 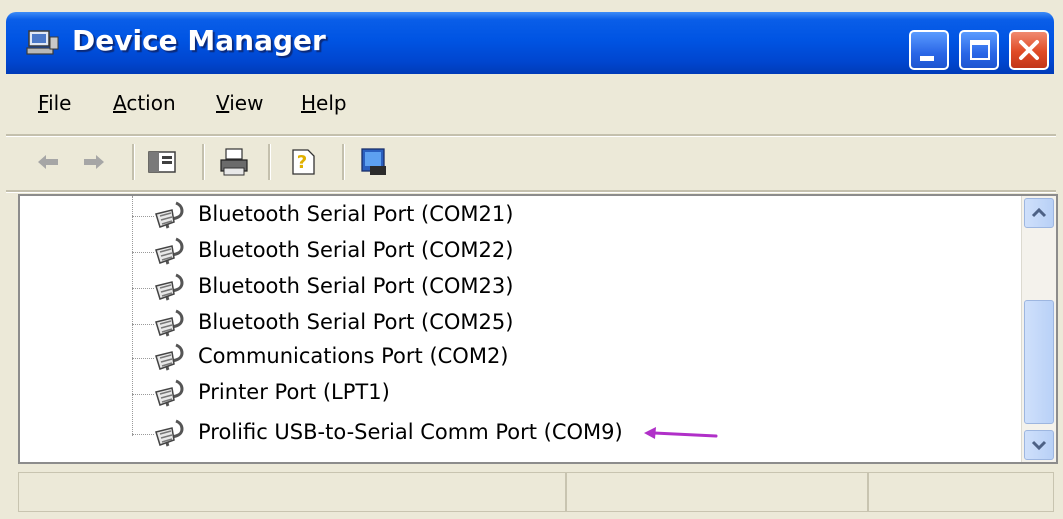 What do you see at coordinates (94, 162) in the screenshot?
I see `forward-arrow-icon` at bounding box center [94, 162].